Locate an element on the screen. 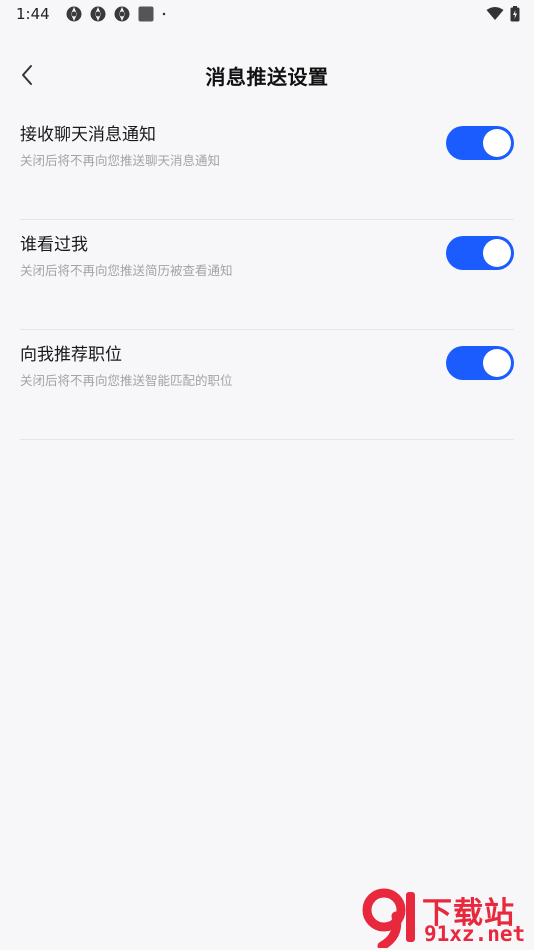 The image size is (534, 950). watermark-logo-icon is located at coordinates (388, 918).